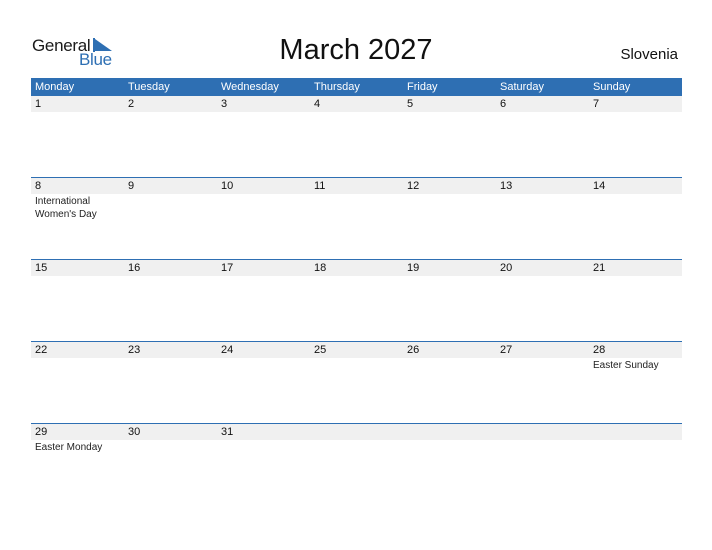 Image resolution: width=712 pixels, height=550 pixels. I want to click on weekday-thursday: Thursday, so click(337, 87).